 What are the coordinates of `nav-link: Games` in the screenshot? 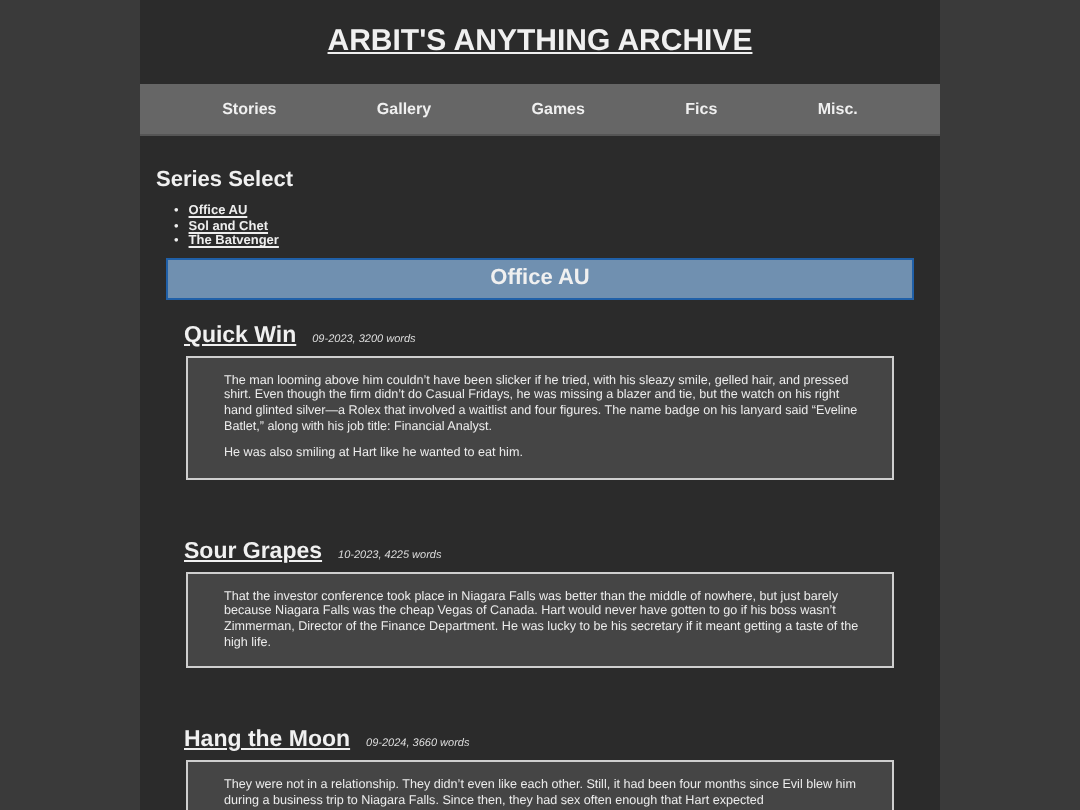 It's located at (558, 109).